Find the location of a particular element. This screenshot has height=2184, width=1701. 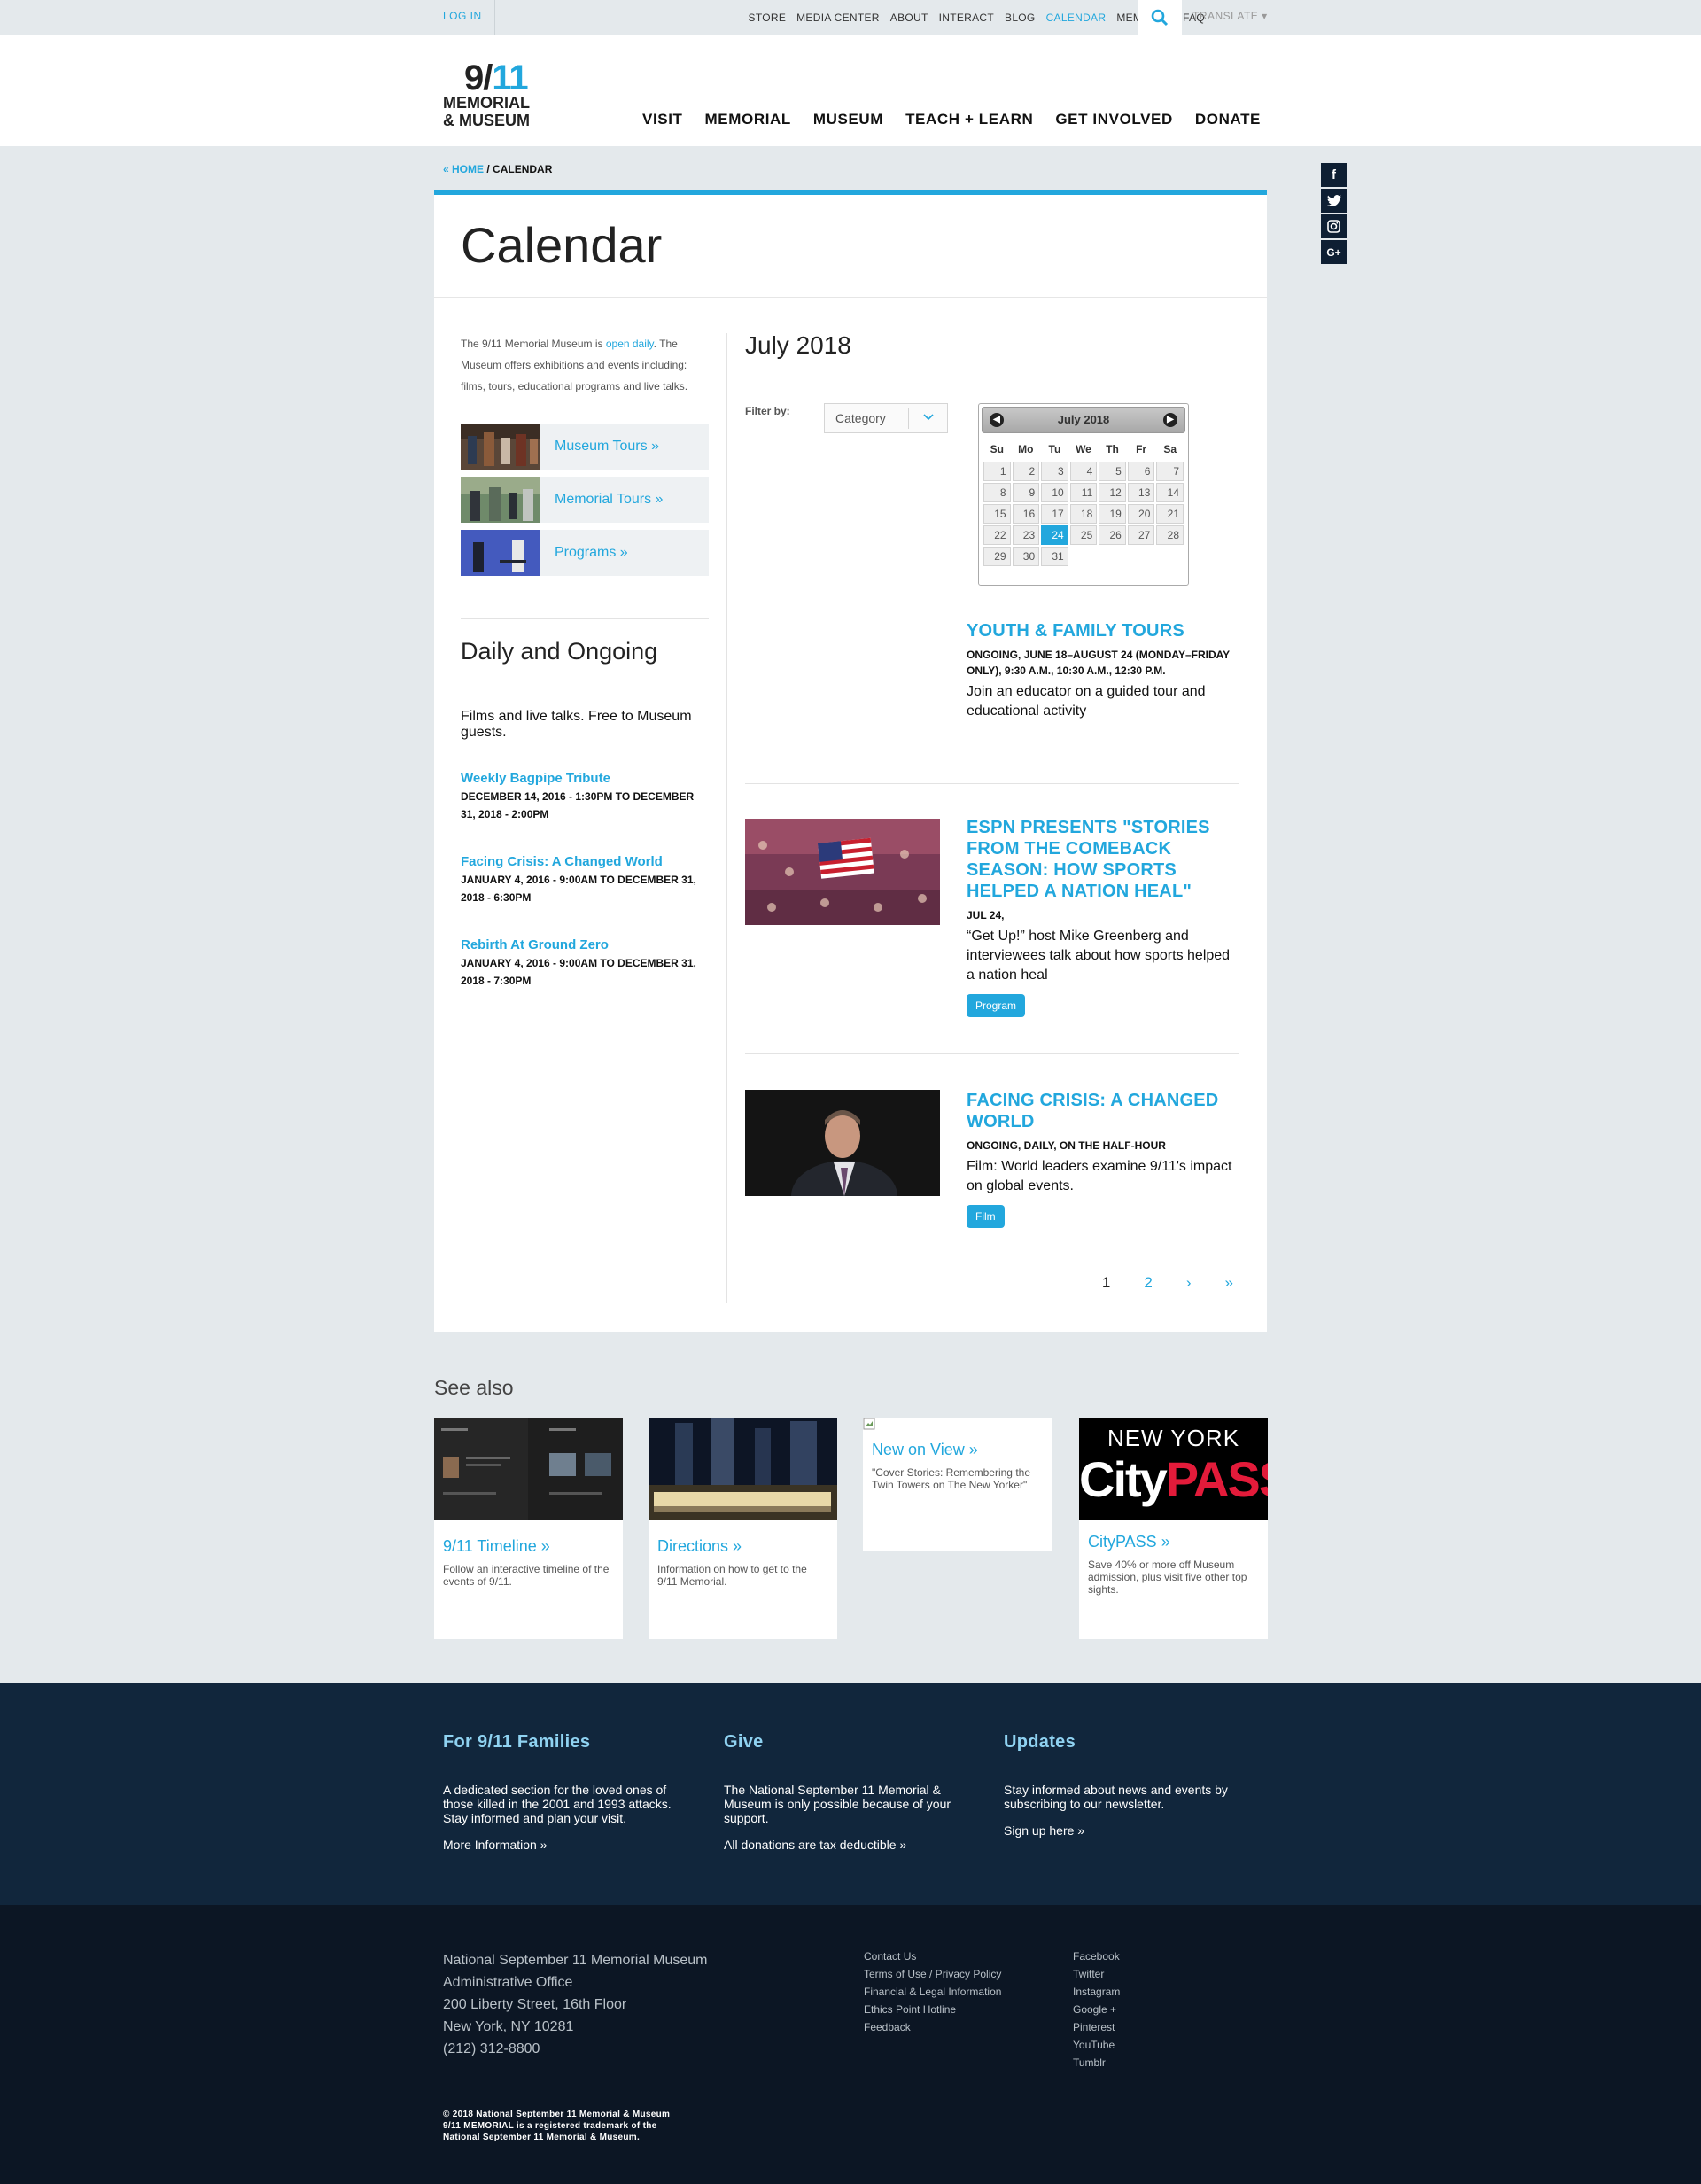

open-daily-link: open daily is located at coordinates (630, 344).